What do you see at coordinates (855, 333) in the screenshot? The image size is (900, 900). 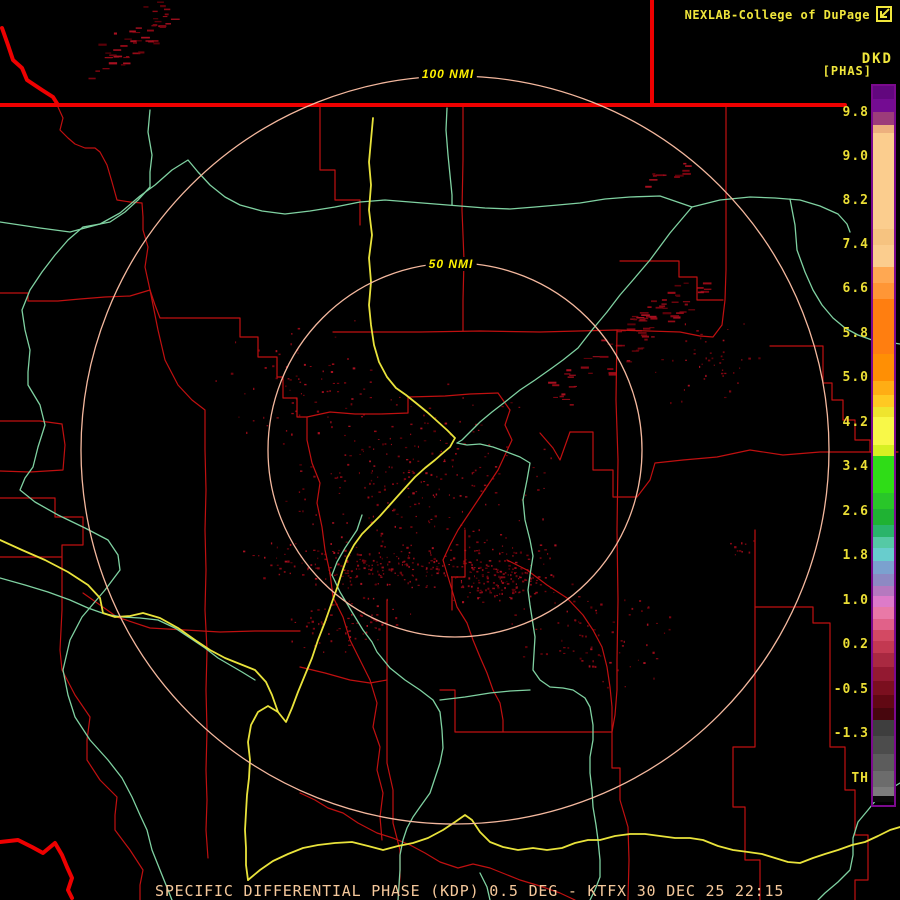 I see `color-scale-tick-label: 5.8` at bounding box center [855, 333].